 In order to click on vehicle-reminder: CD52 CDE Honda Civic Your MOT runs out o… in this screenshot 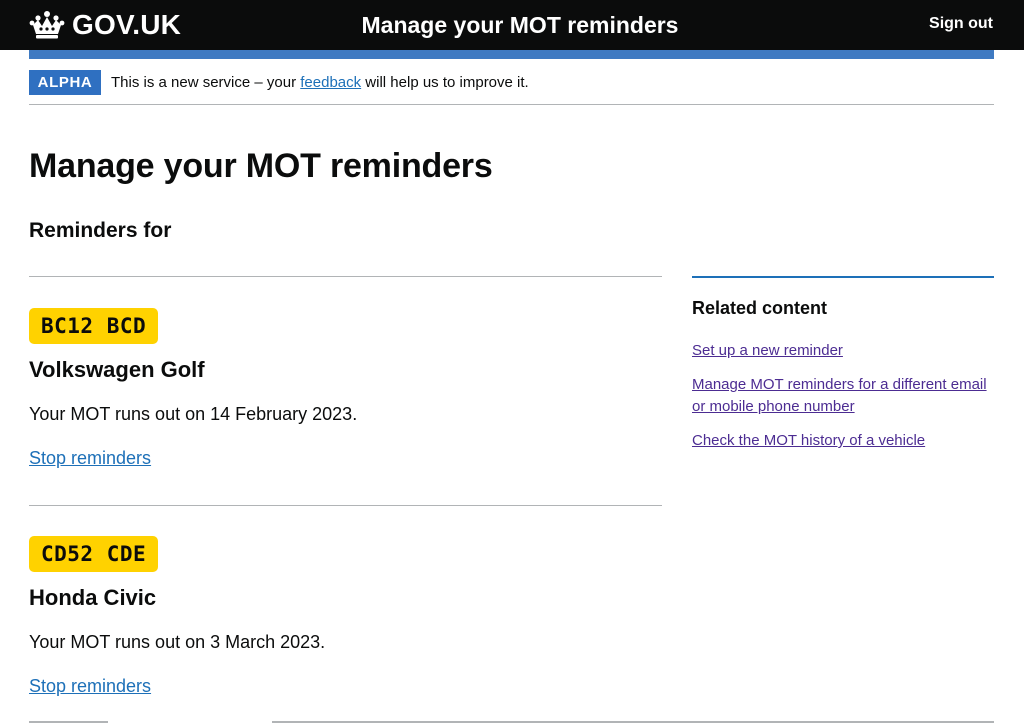, I will do `click(345, 617)`.